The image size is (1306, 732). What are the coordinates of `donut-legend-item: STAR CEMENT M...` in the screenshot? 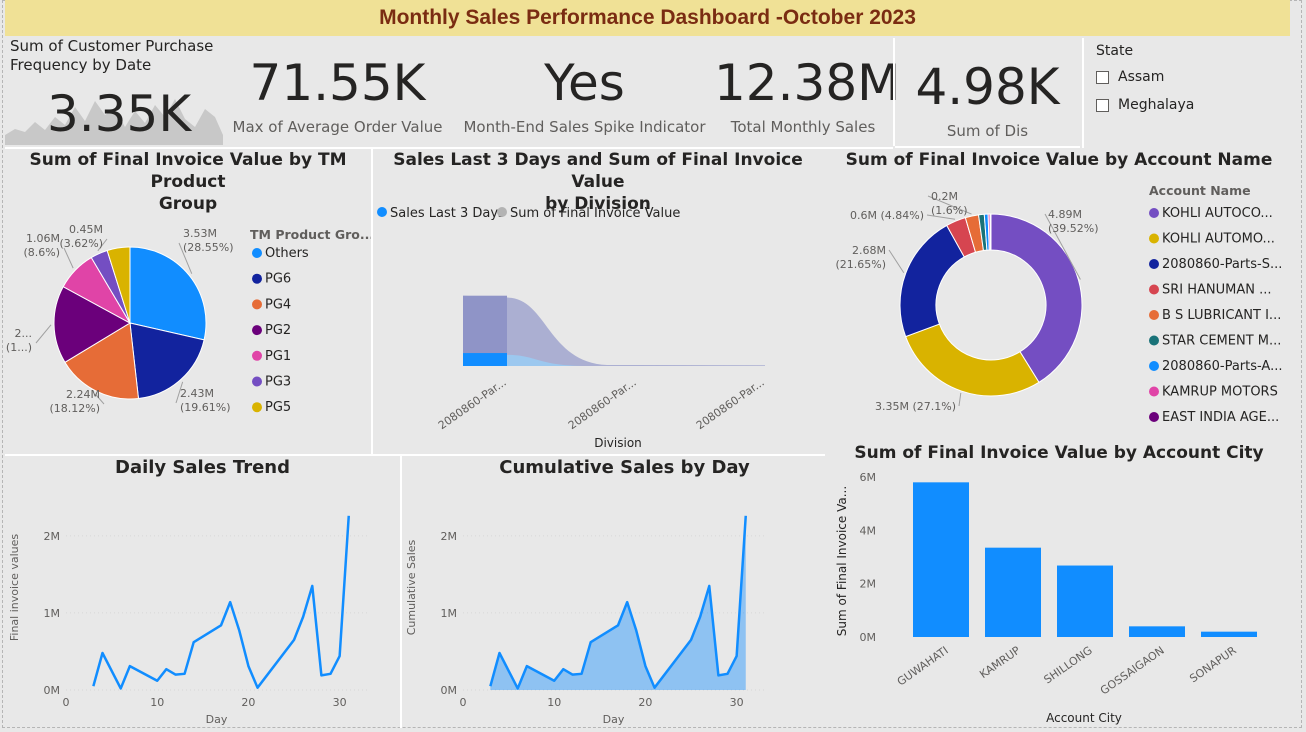 It's located at (1221, 341).